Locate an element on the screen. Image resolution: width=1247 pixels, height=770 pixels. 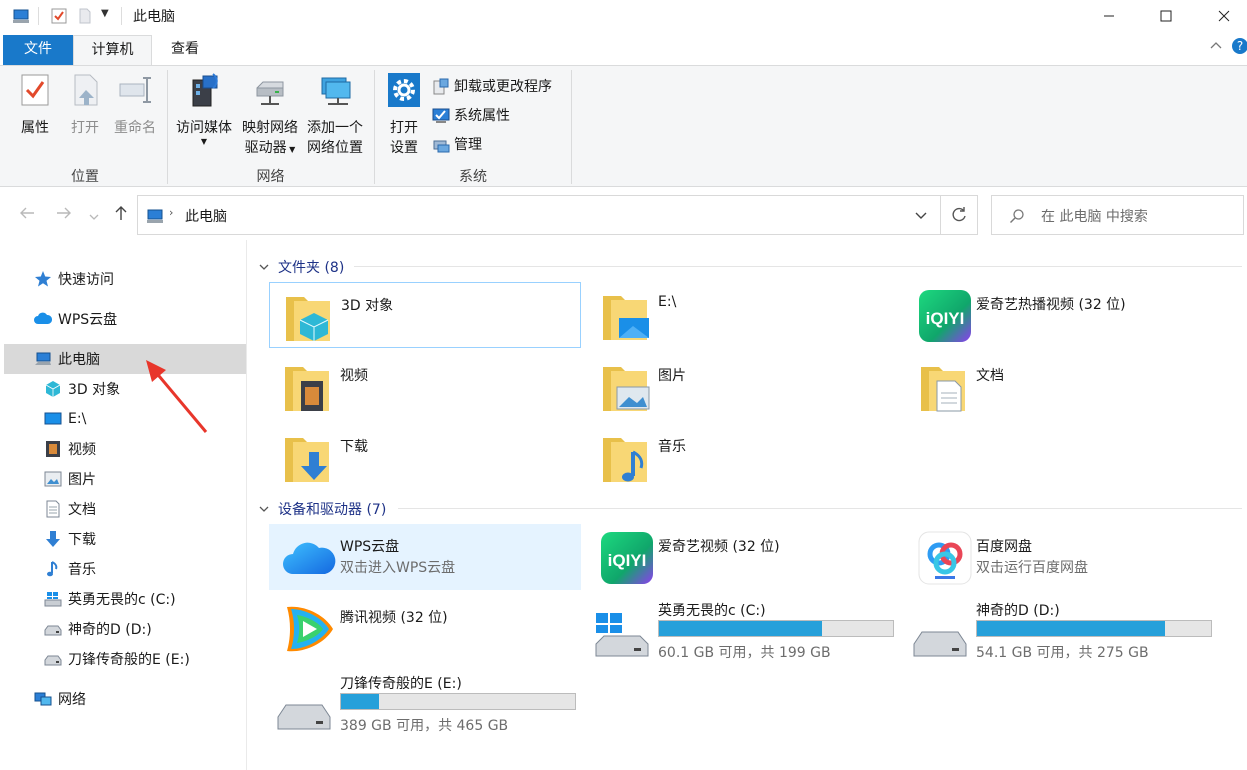
rename-button: 重命名 is located at coordinates (135, 105).